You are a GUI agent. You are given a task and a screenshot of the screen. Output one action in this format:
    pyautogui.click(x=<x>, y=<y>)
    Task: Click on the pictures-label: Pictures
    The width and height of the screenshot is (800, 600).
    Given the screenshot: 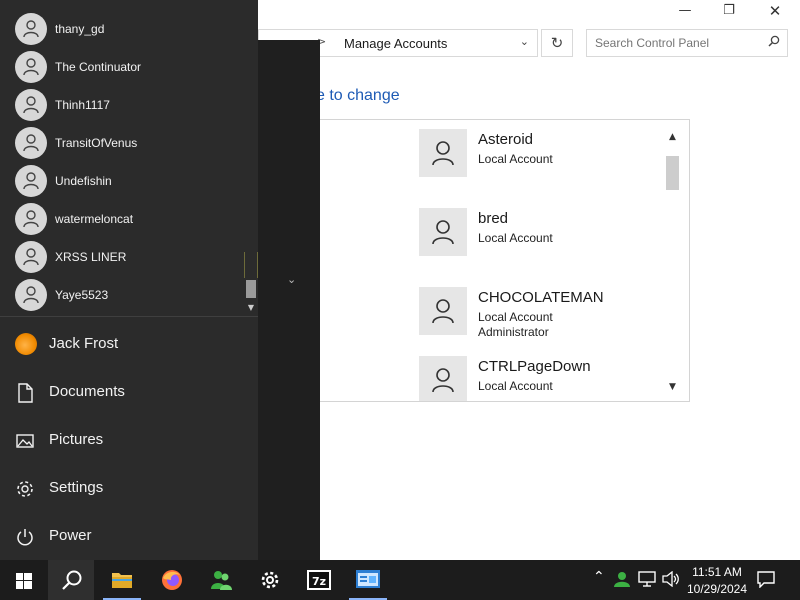 What is the action you would take?
    pyautogui.click(x=76, y=439)
    